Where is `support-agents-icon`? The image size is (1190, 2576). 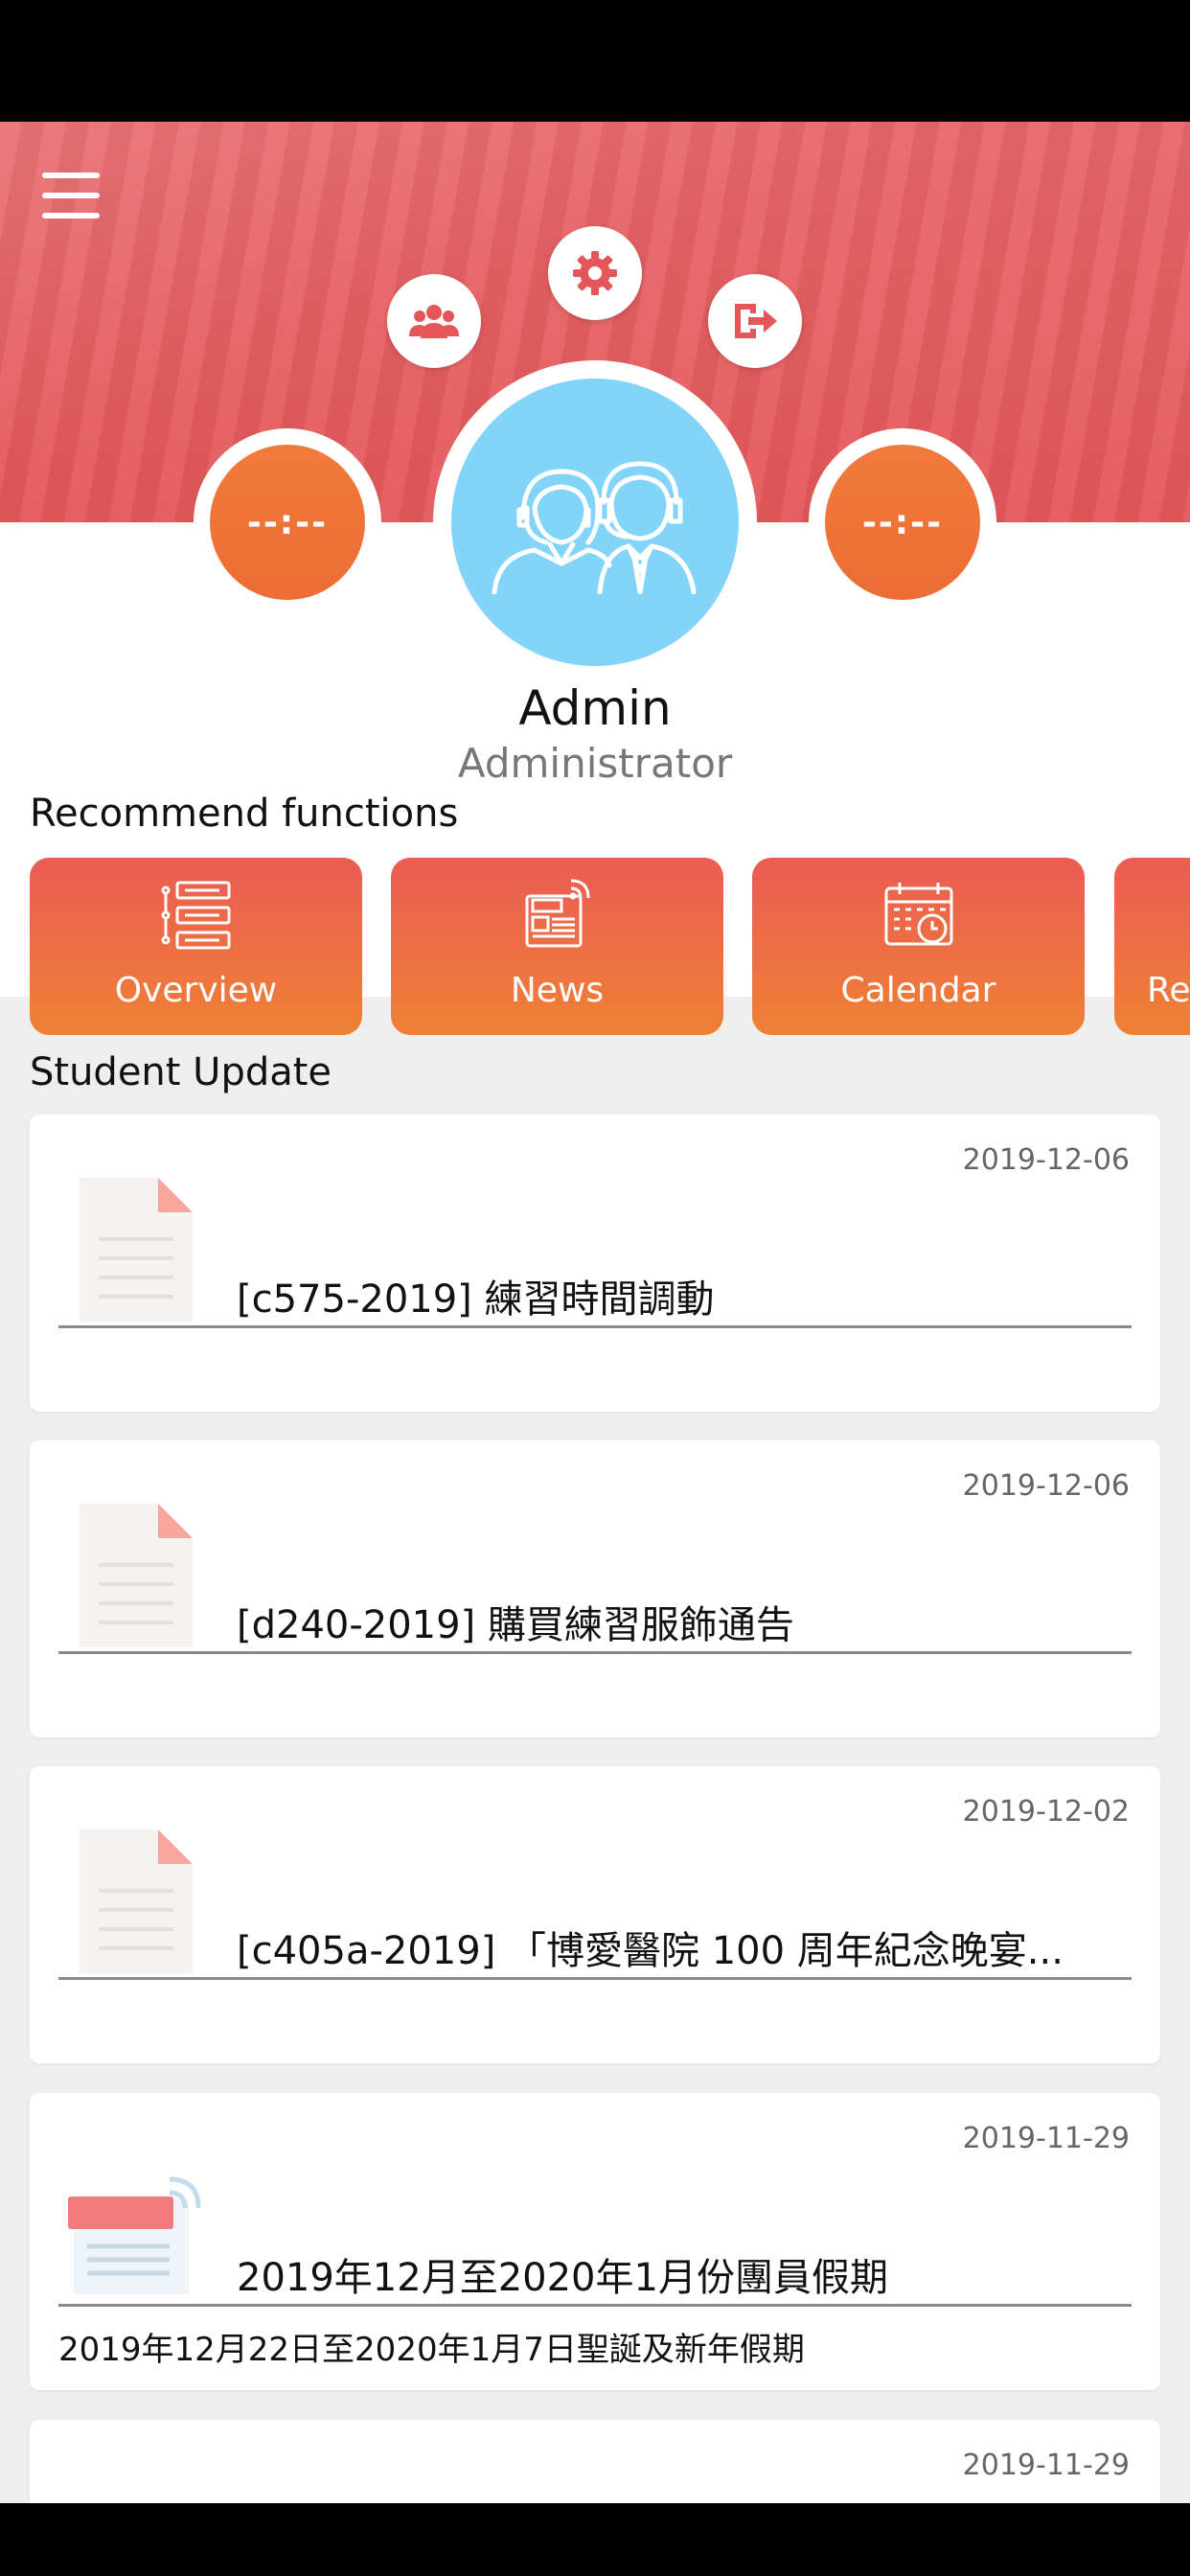
support-agents-icon is located at coordinates (594, 527).